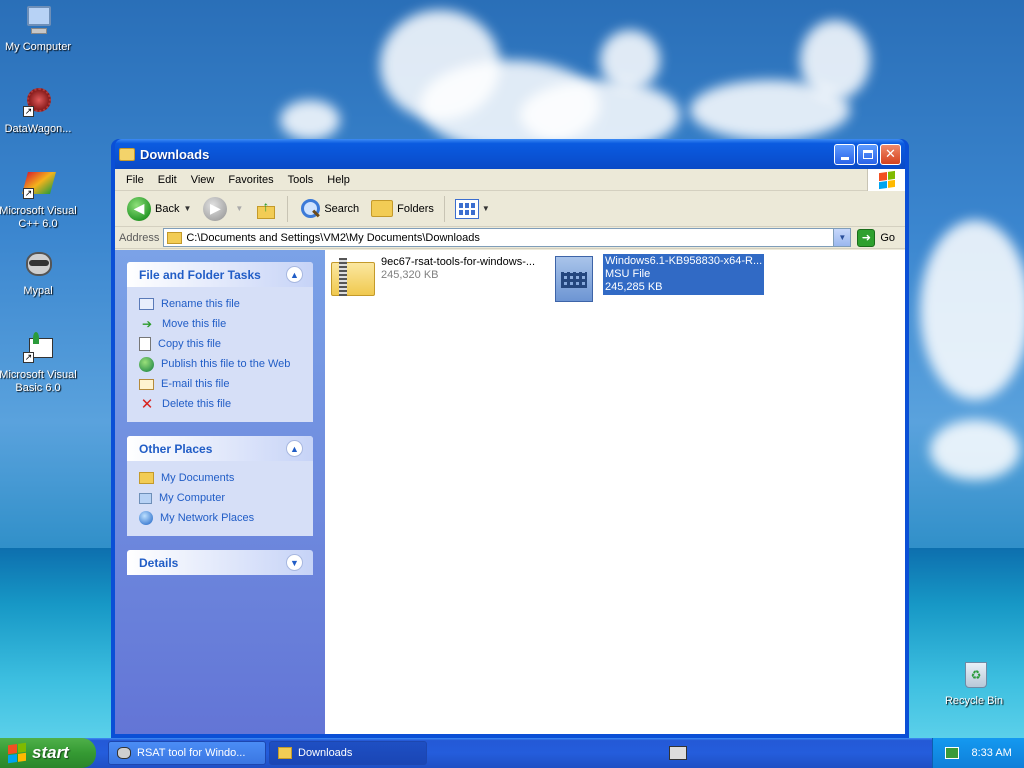  What do you see at coordinates (220, 324) in the screenshot?
I see `task-move: ➔ Move this file` at bounding box center [220, 324].